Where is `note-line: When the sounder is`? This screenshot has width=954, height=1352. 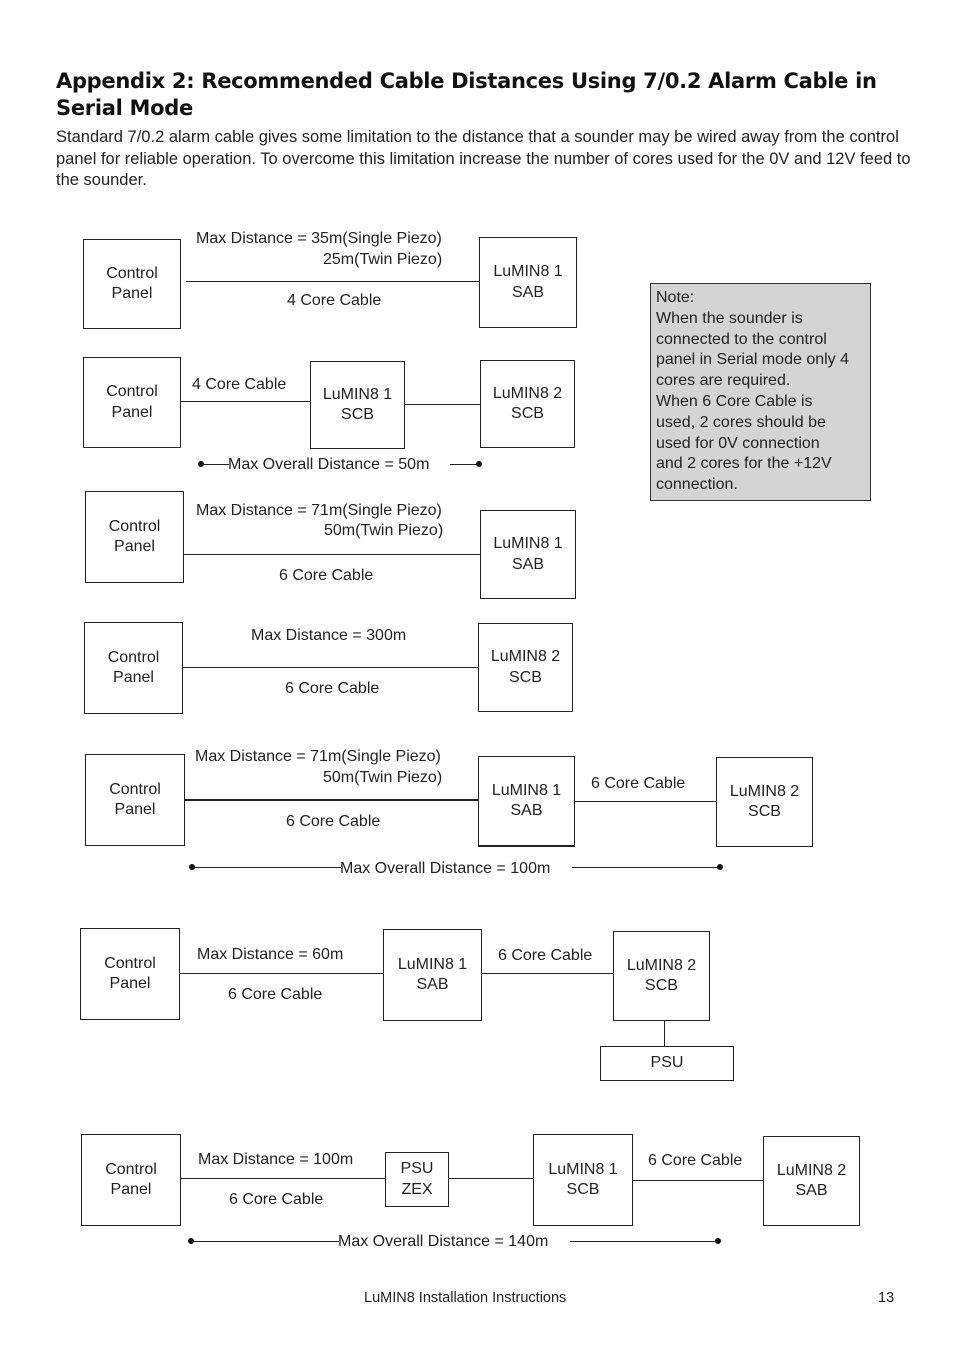 note-line: When the sounder is is located at coordinates (729, 318).